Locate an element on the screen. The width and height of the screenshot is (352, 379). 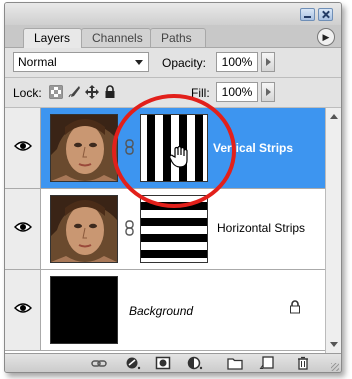
opacity-input: 100% is located at coordinates (237, 62).